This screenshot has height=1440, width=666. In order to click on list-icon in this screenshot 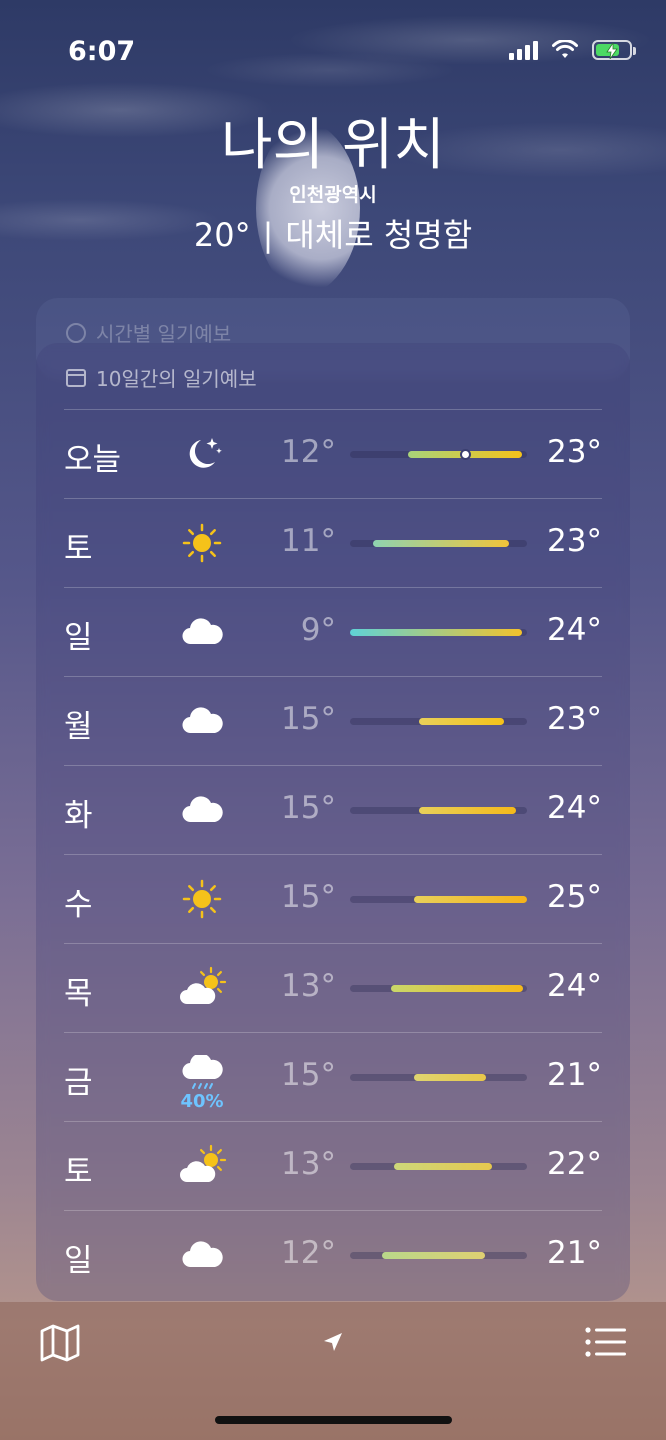, I will do `click(606, 1342)`.